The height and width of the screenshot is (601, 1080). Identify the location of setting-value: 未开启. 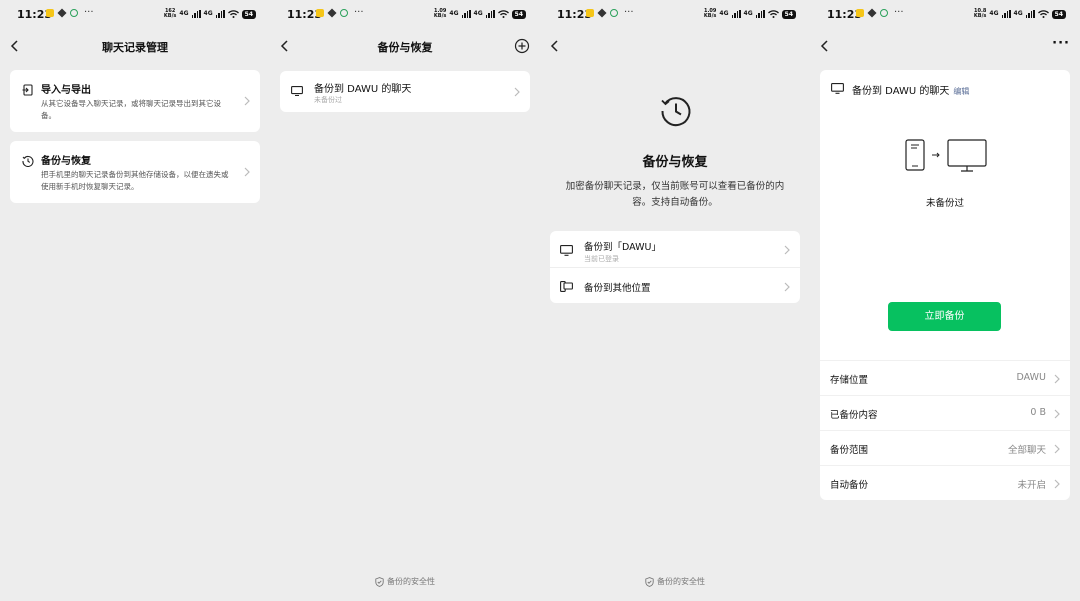
(1031, 485).